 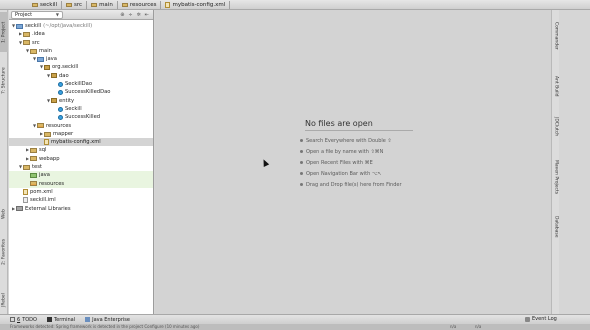 What do you see at coordinates (339, 123) in the screenshot?
I see `no-files-title: No files are open` at bounding box center [339, 123].